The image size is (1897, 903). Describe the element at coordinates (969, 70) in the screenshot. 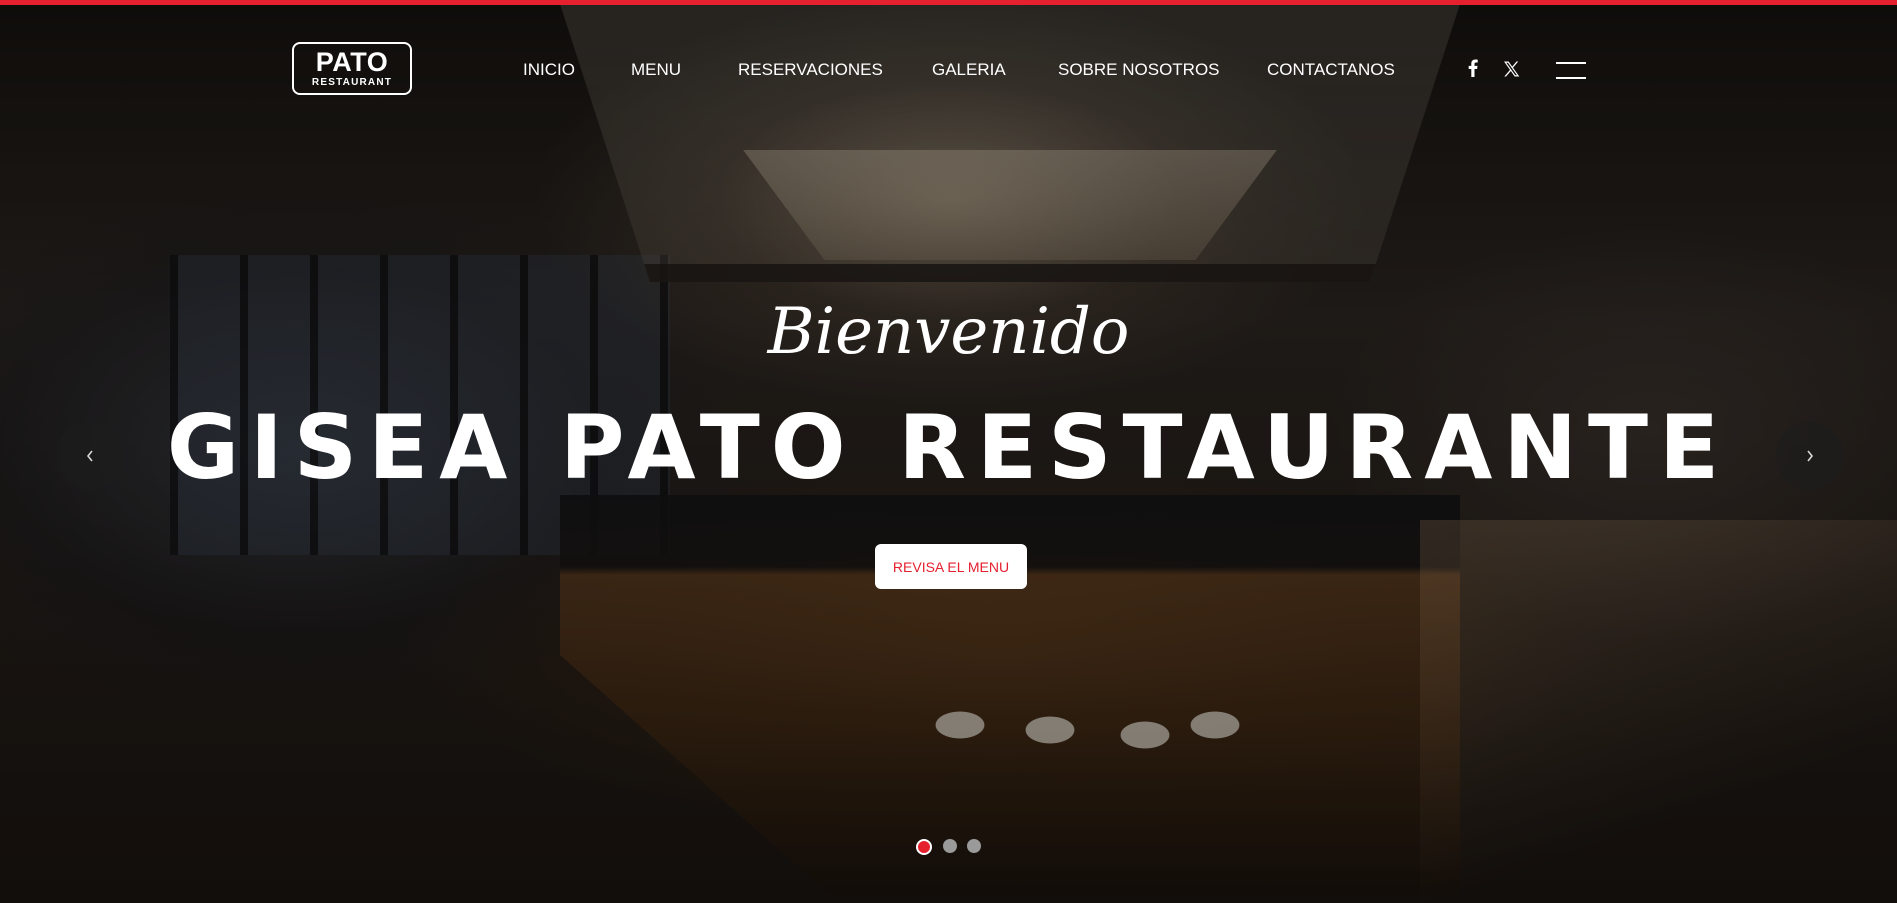

I see `nav-item-galeria: GALERIA` at that location.